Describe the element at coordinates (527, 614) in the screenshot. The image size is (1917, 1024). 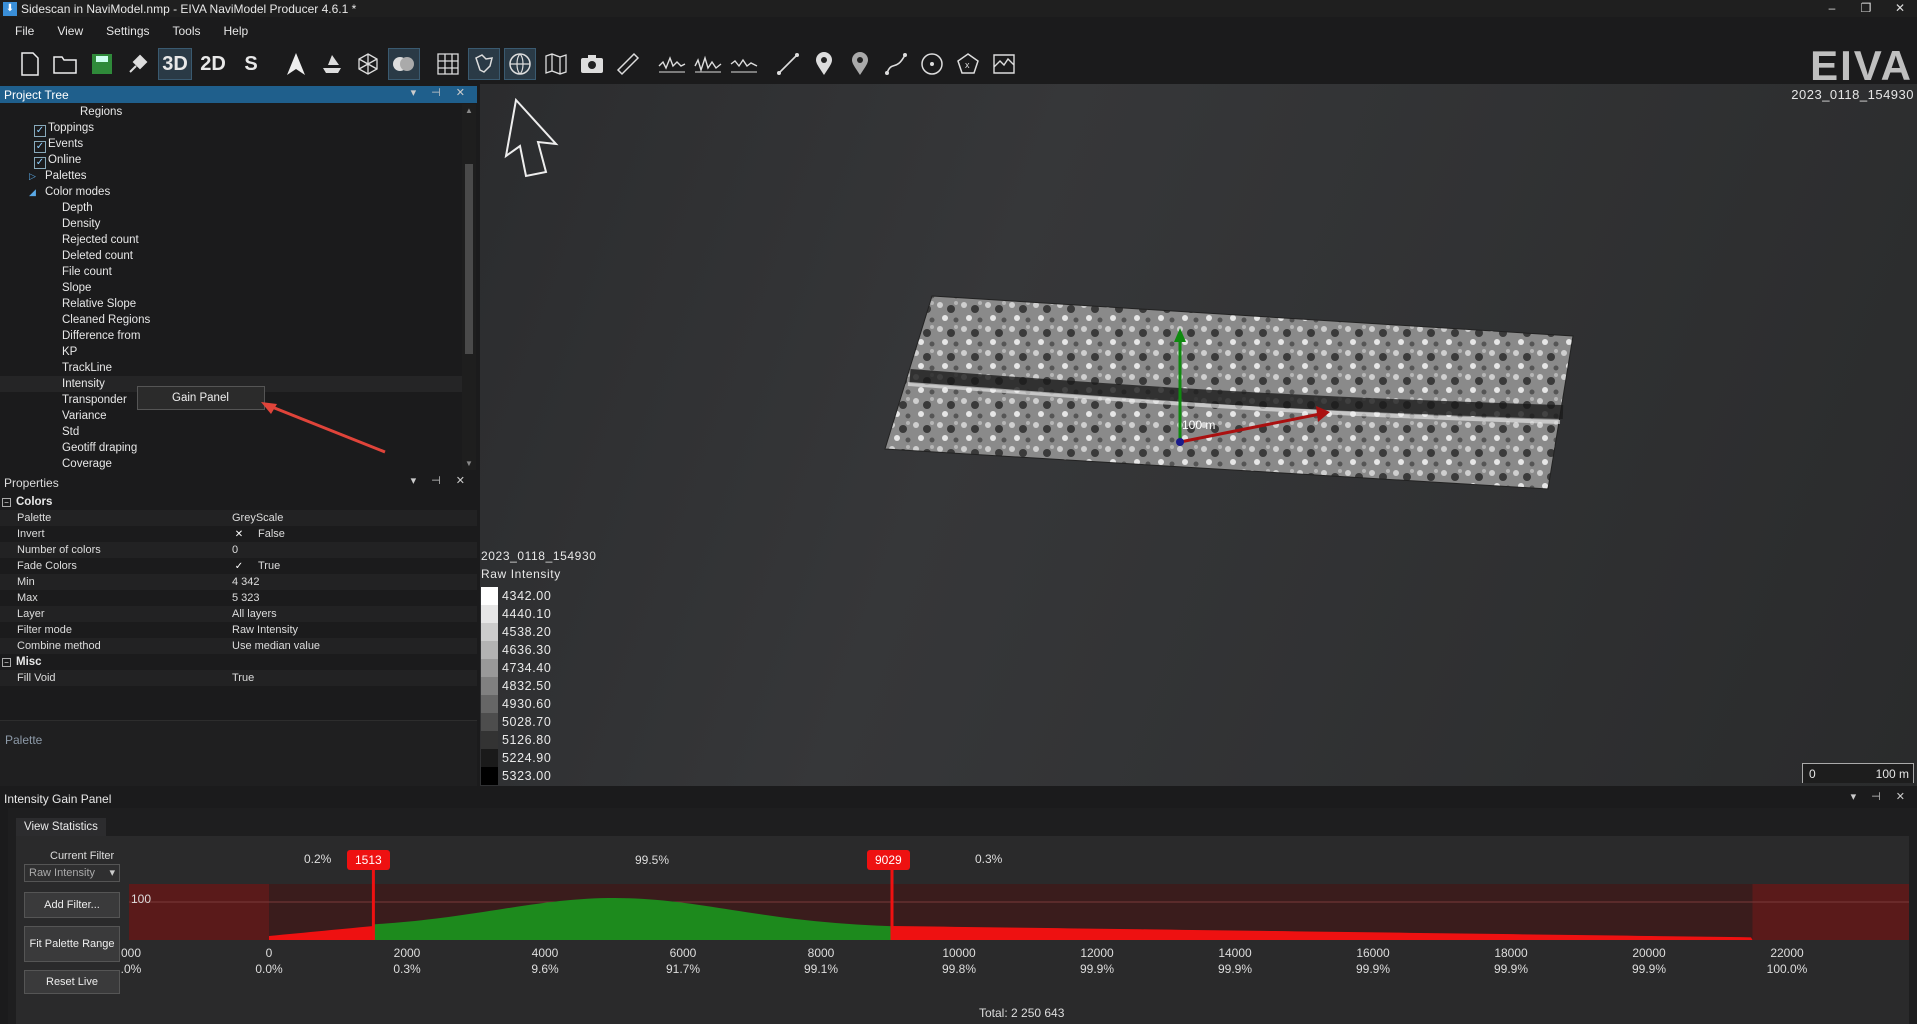
I see `legend-value: 4440.10` at that location.